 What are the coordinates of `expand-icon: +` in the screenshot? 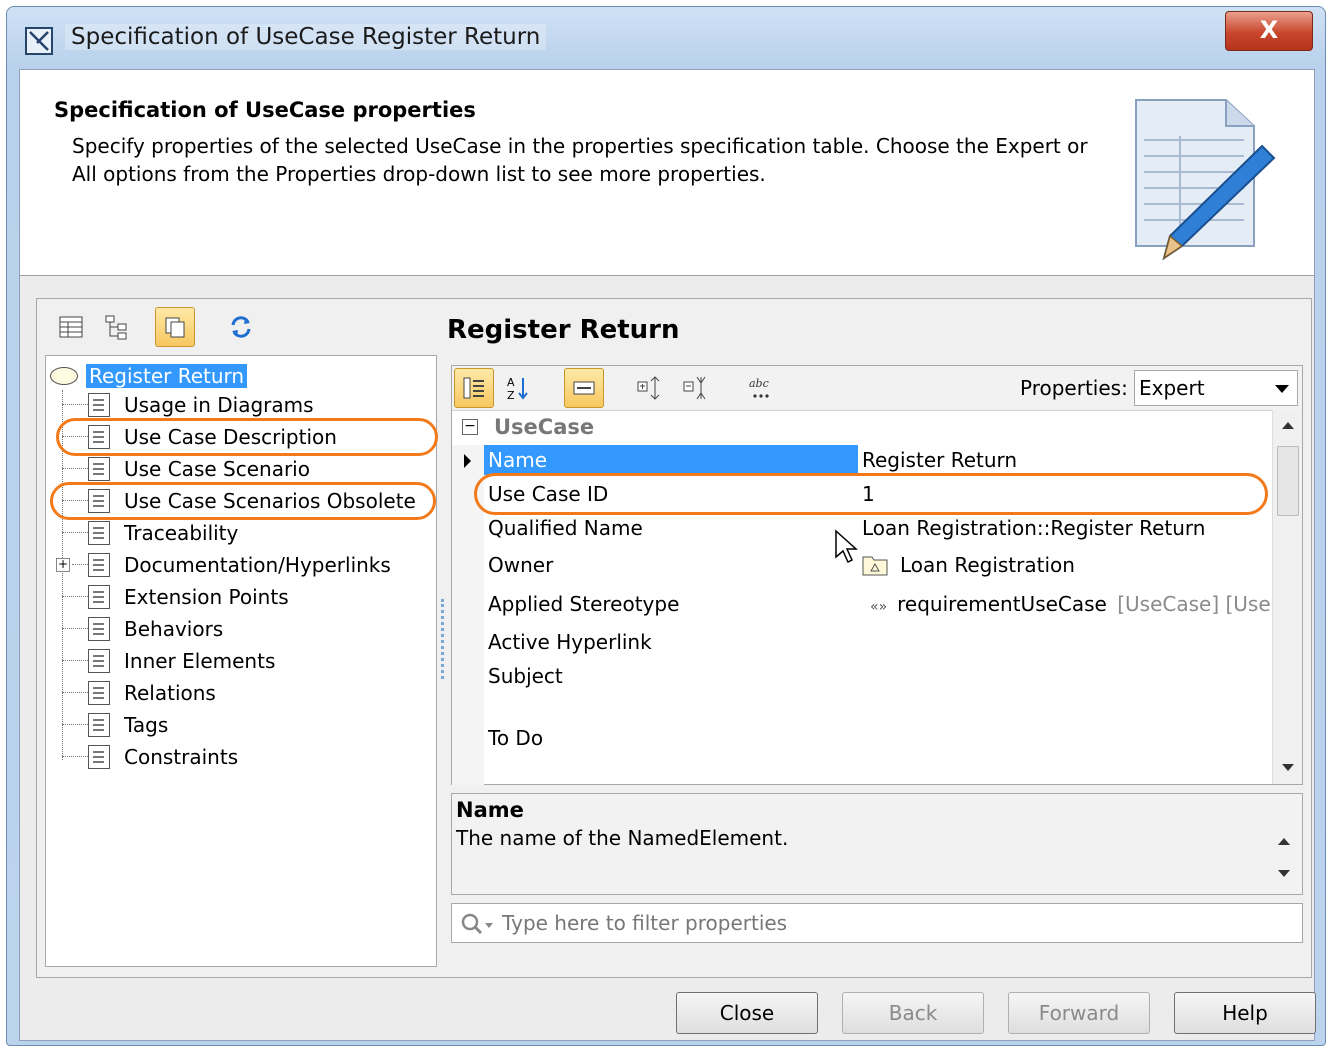 It's located at (63, 565).